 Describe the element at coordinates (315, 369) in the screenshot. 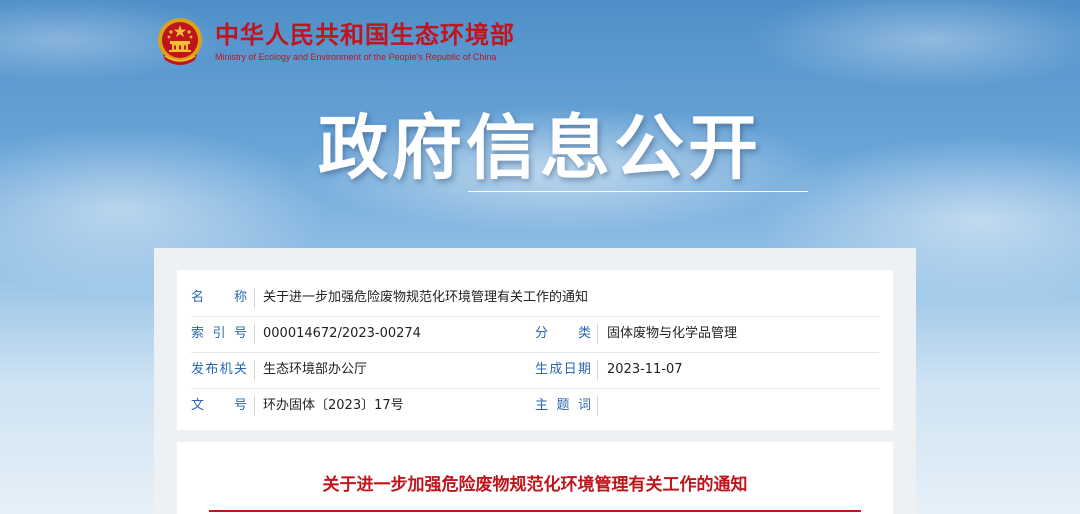

I see `value-issuer: 生态环境部办公厅` at that location.